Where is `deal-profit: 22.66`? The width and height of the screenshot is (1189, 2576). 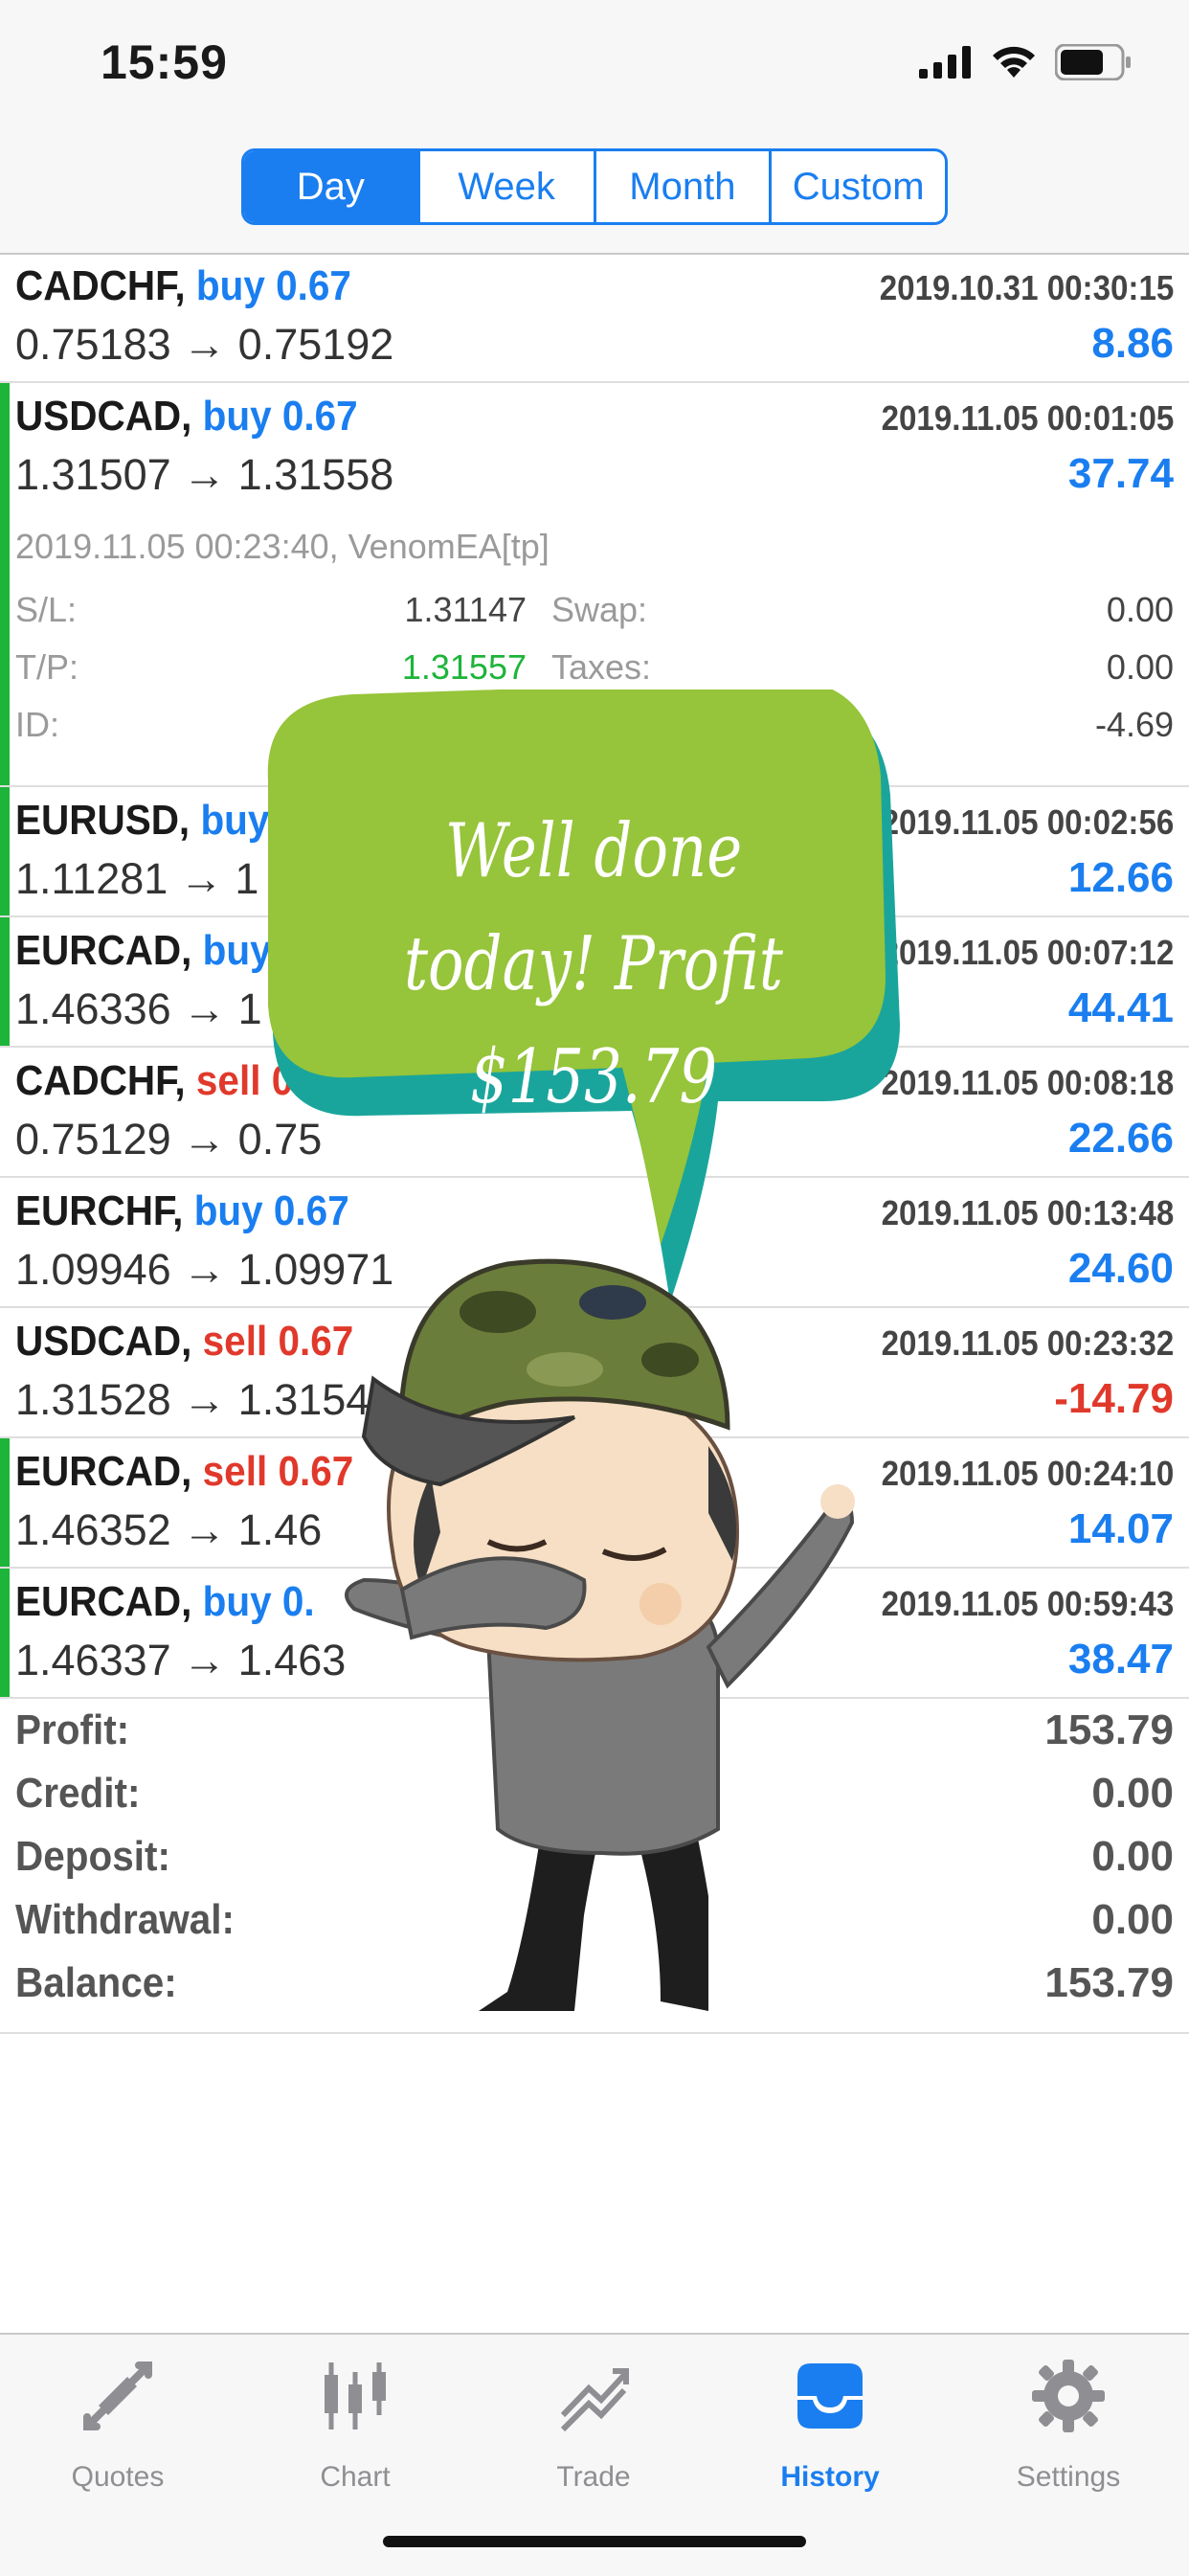 deal-profit: 22.66 is located at coordinates (1120, 1138).